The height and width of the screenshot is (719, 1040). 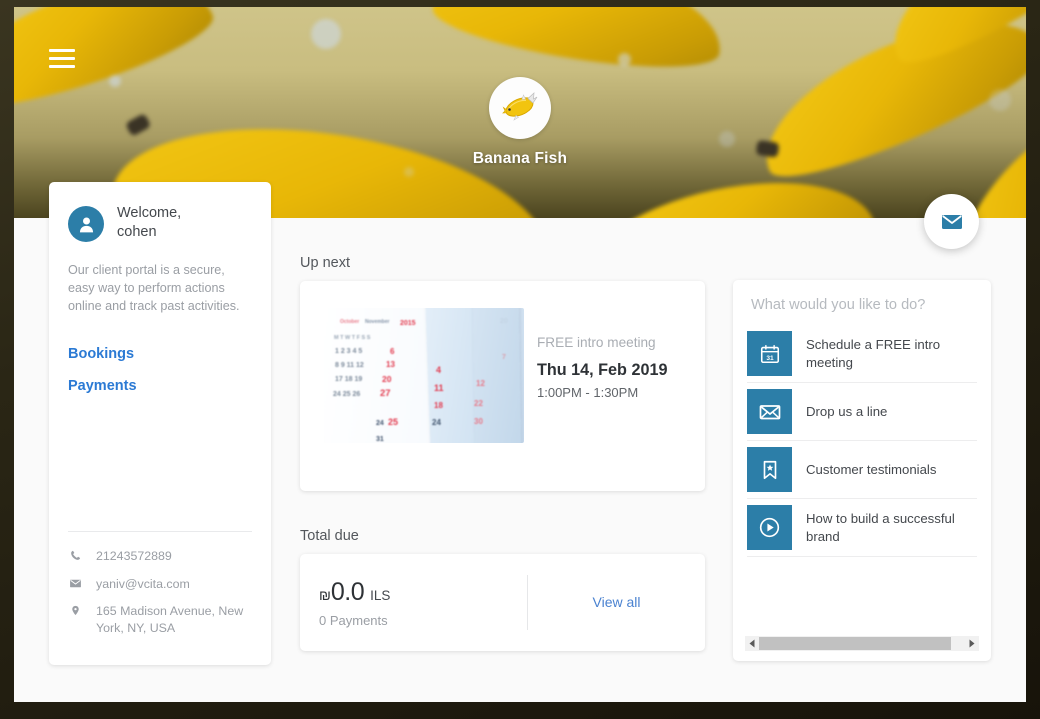 What do you see at coordinates (880, 527) in the screenshot?
I see `action-label: How to build a successful brand` at bounding box center [880, 527].